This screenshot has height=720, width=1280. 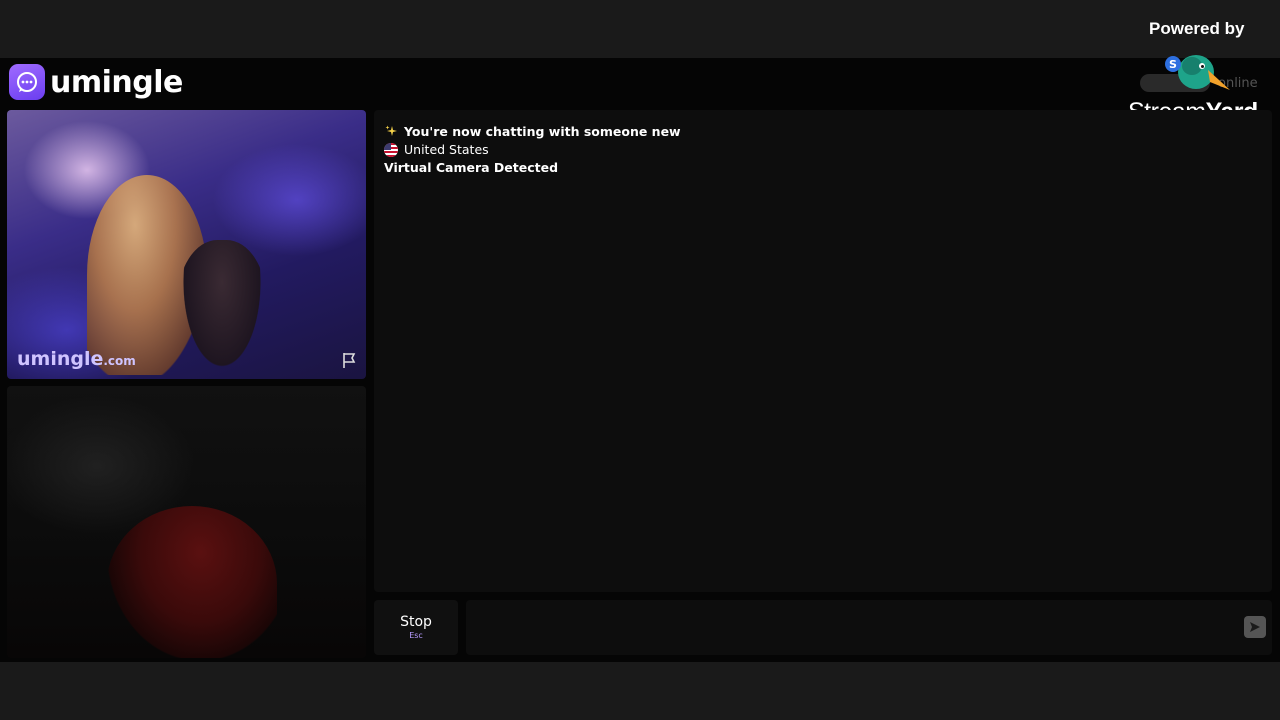 What do you see at coordinates (391, 132) in the screenshot?
I see `sparkles-icon` at bounding box center [391, 132].